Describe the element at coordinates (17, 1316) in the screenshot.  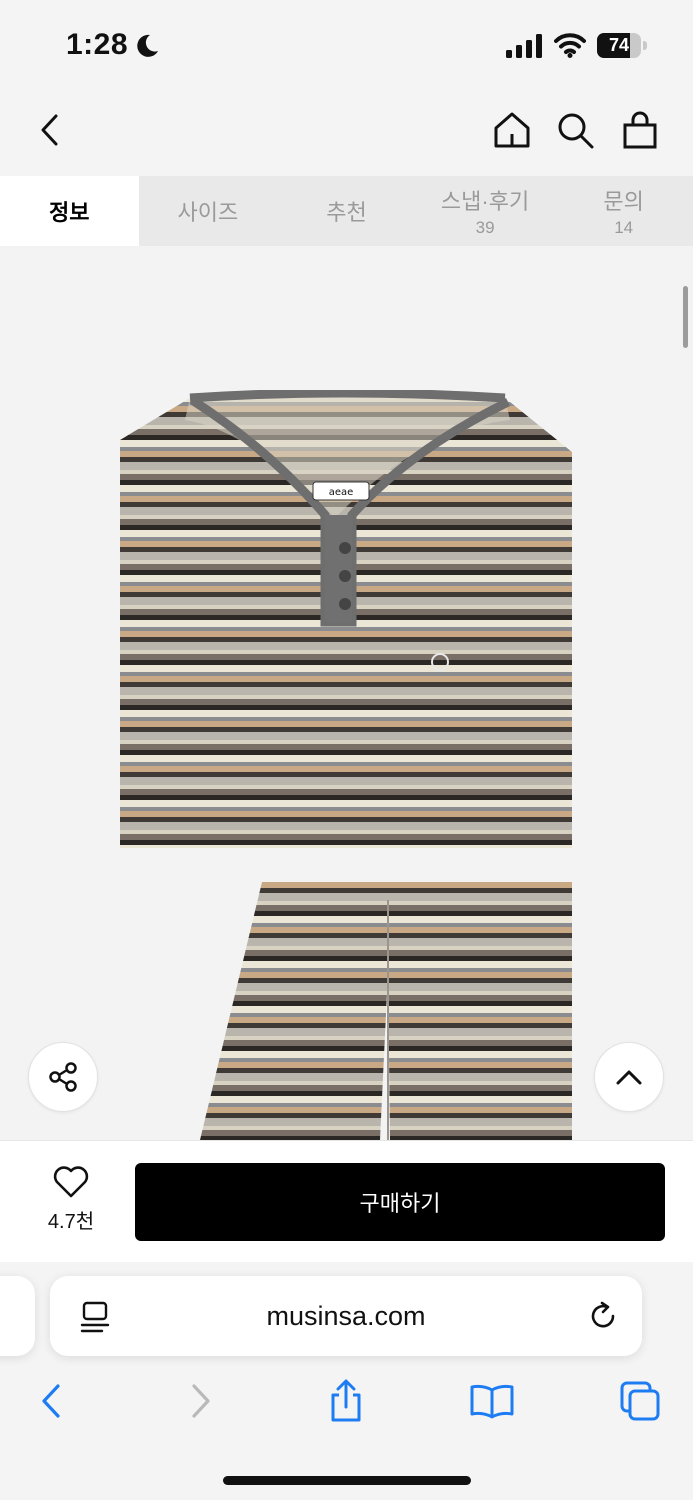
I see `previous-tab-card` at that location.